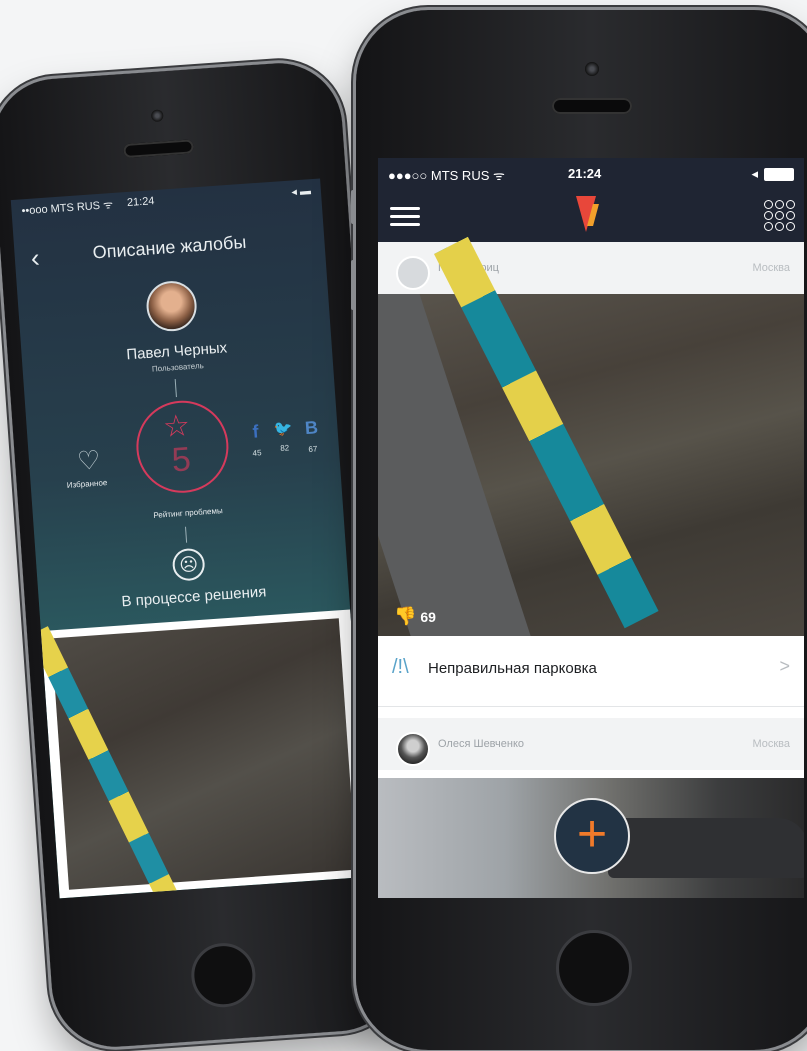 Image resolution: width=807 pixels, height=1051 pixels. Describe the element at coordinates (405, 216) in the screenshot. I see `menu-icon` at that location.